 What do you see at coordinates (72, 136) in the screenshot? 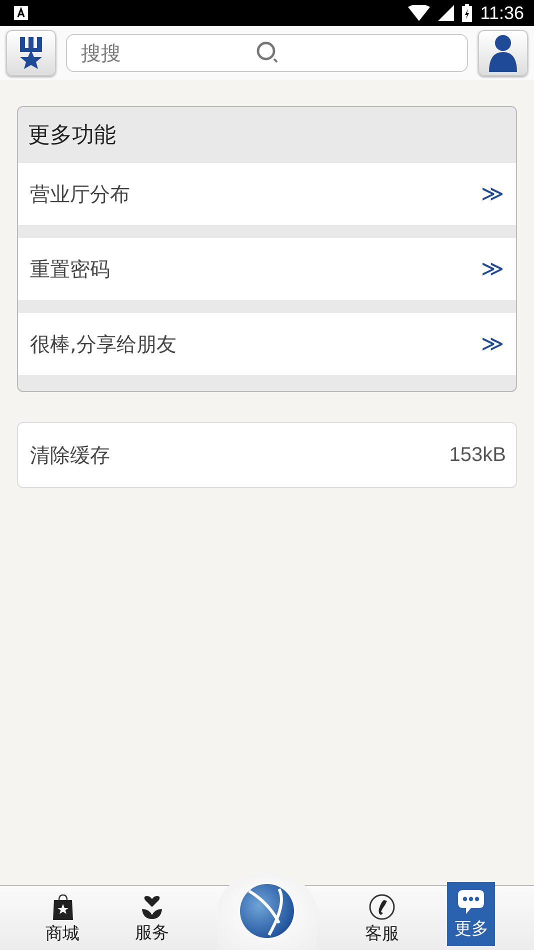
I see `panel-title: 更多功能` at bounding box center [72, 136].